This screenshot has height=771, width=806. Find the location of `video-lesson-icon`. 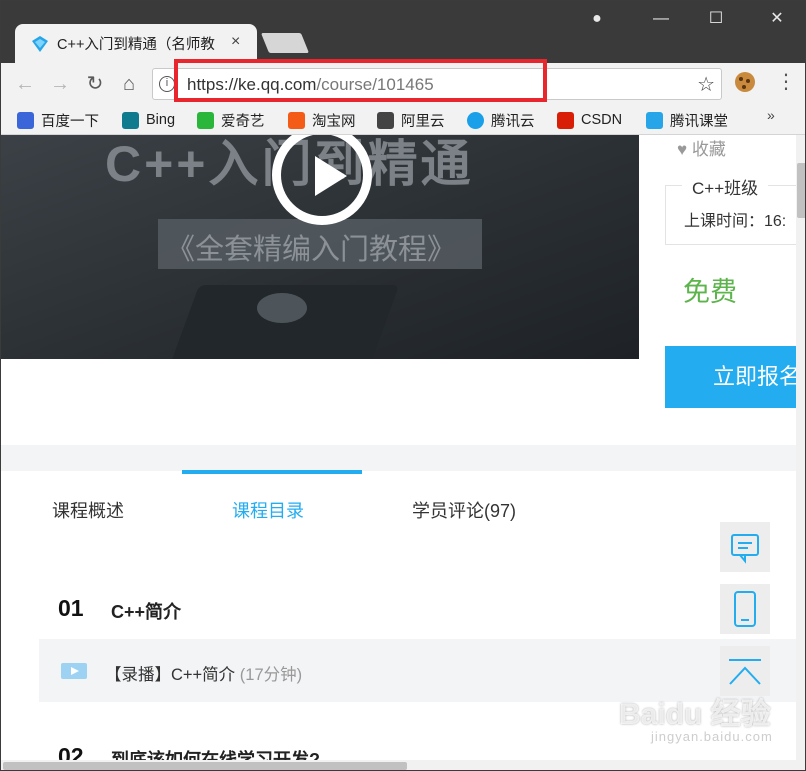

video-lesson-icon is located at coordinates (74, 671).